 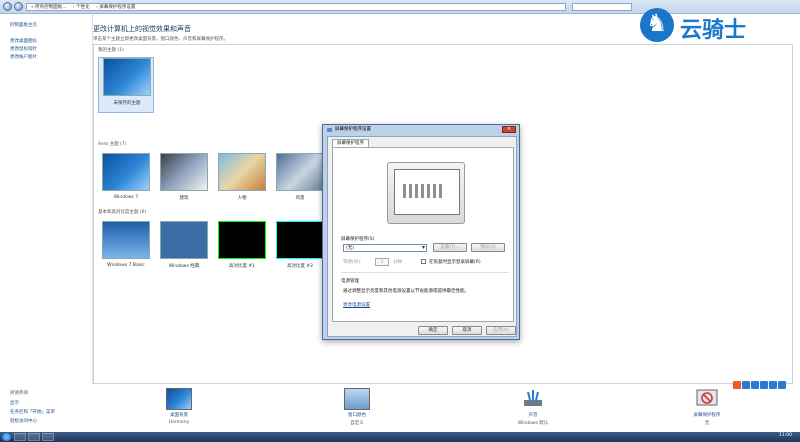 What do you see at coordinates (14, 403) in the screenshot?
I see `display-link: 显示` at bounding box center [14, 403].